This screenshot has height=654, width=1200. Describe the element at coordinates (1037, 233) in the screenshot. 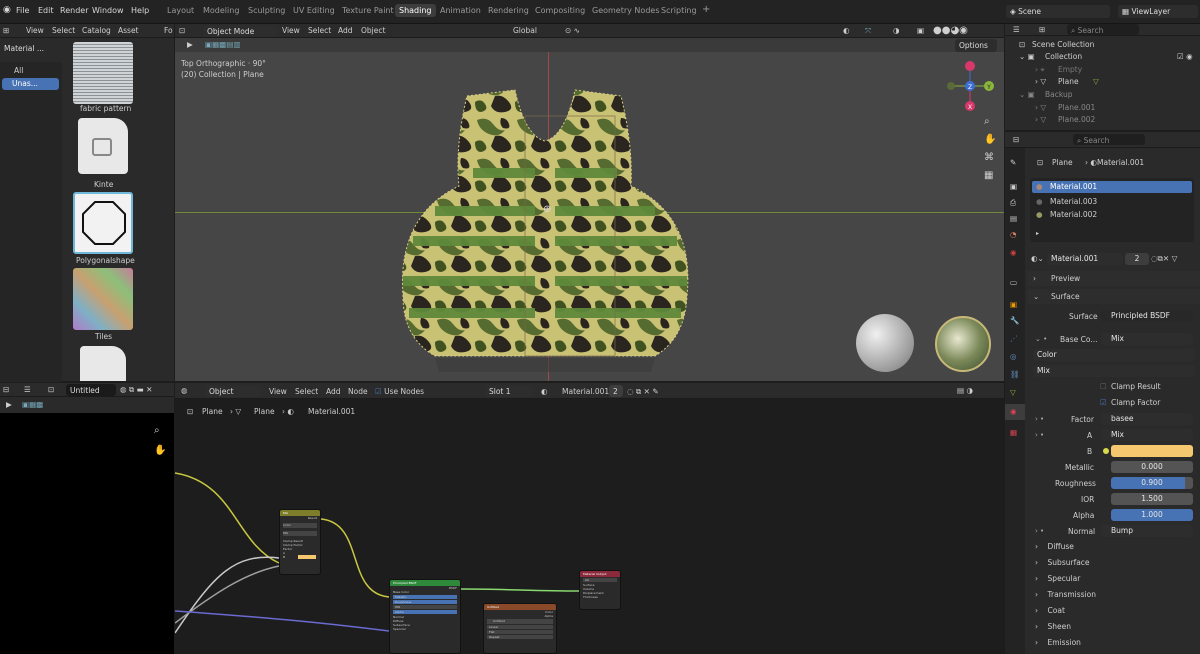

I see `slot-list-expand-icon: ▸` at that location.